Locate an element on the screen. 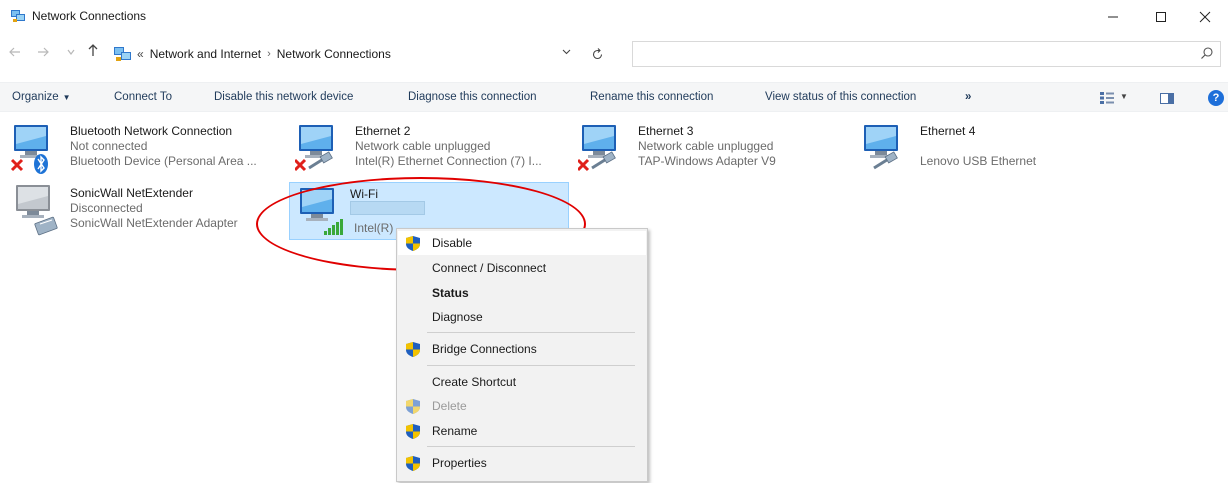 This screenshot has width=1228, height=483. connection-name: Bluetooth Network Connection is located at coordinates (151, 131).